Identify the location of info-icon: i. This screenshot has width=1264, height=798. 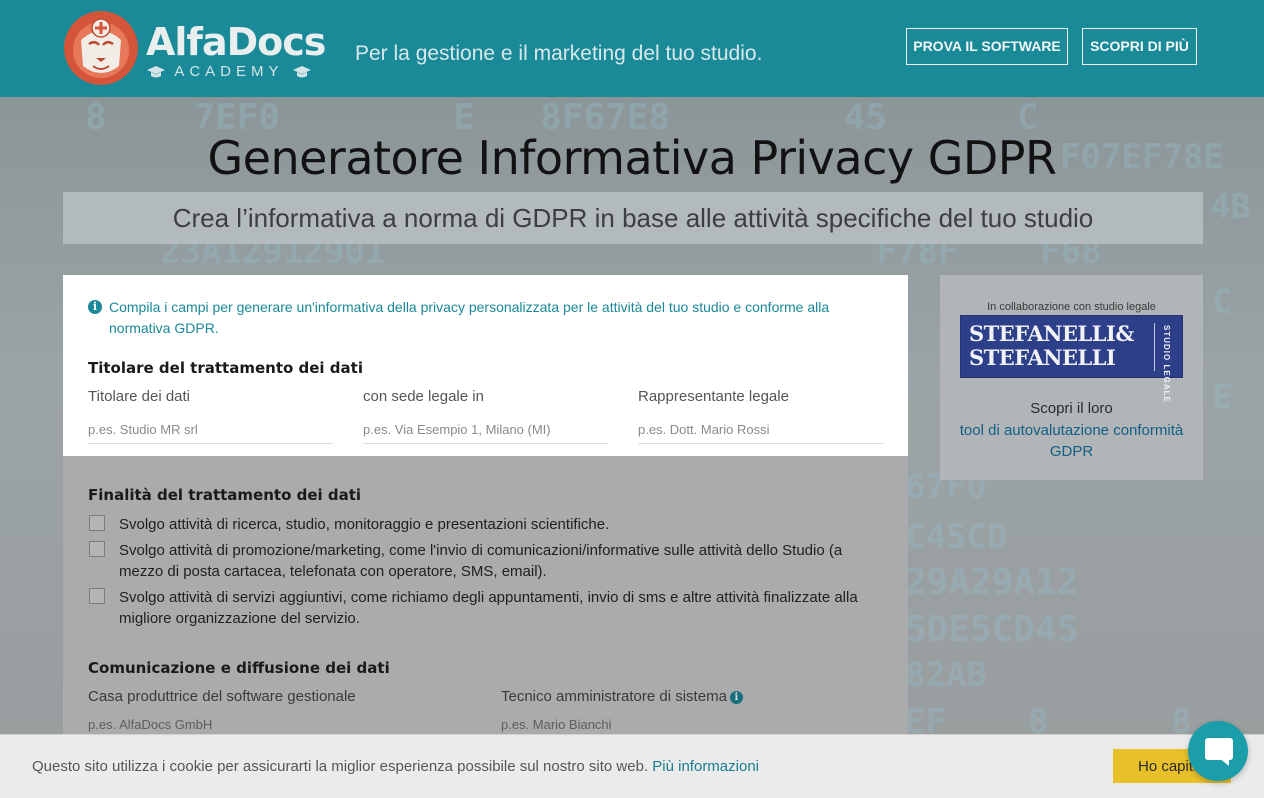
(95, 307).